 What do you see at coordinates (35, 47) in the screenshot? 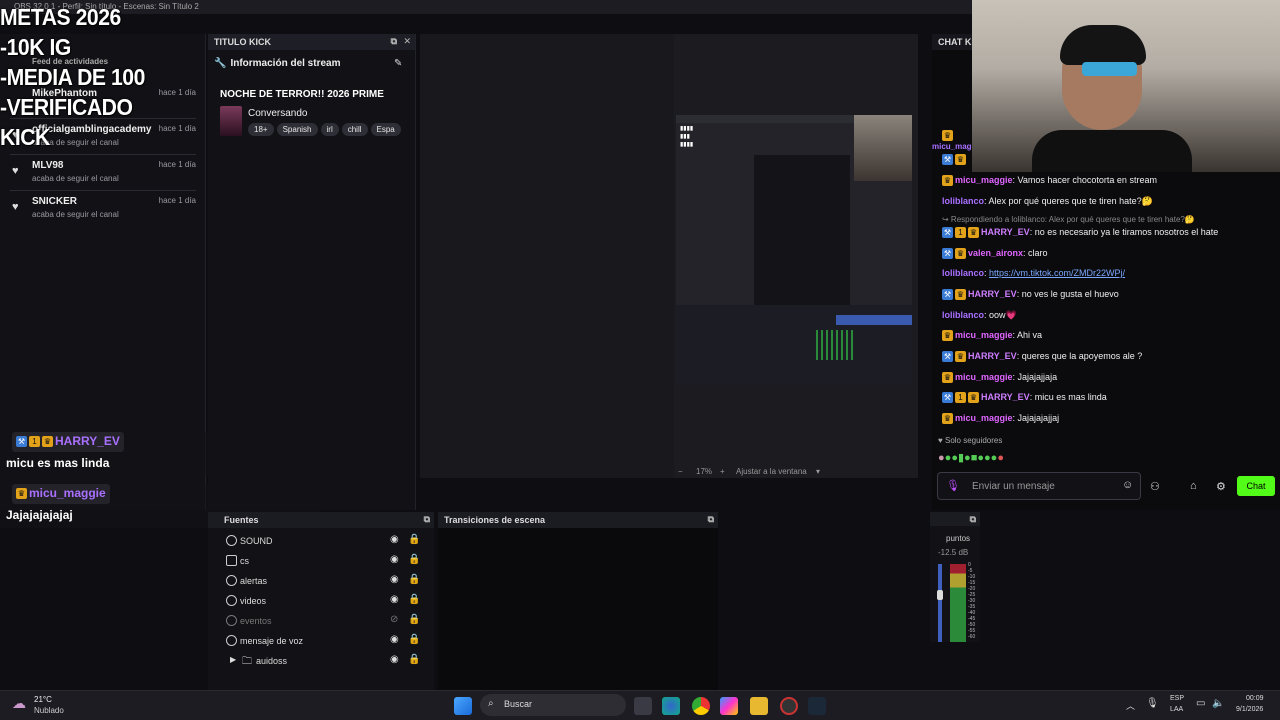
I see `goal-line: -10K IG` at bounding box center [35, 47].